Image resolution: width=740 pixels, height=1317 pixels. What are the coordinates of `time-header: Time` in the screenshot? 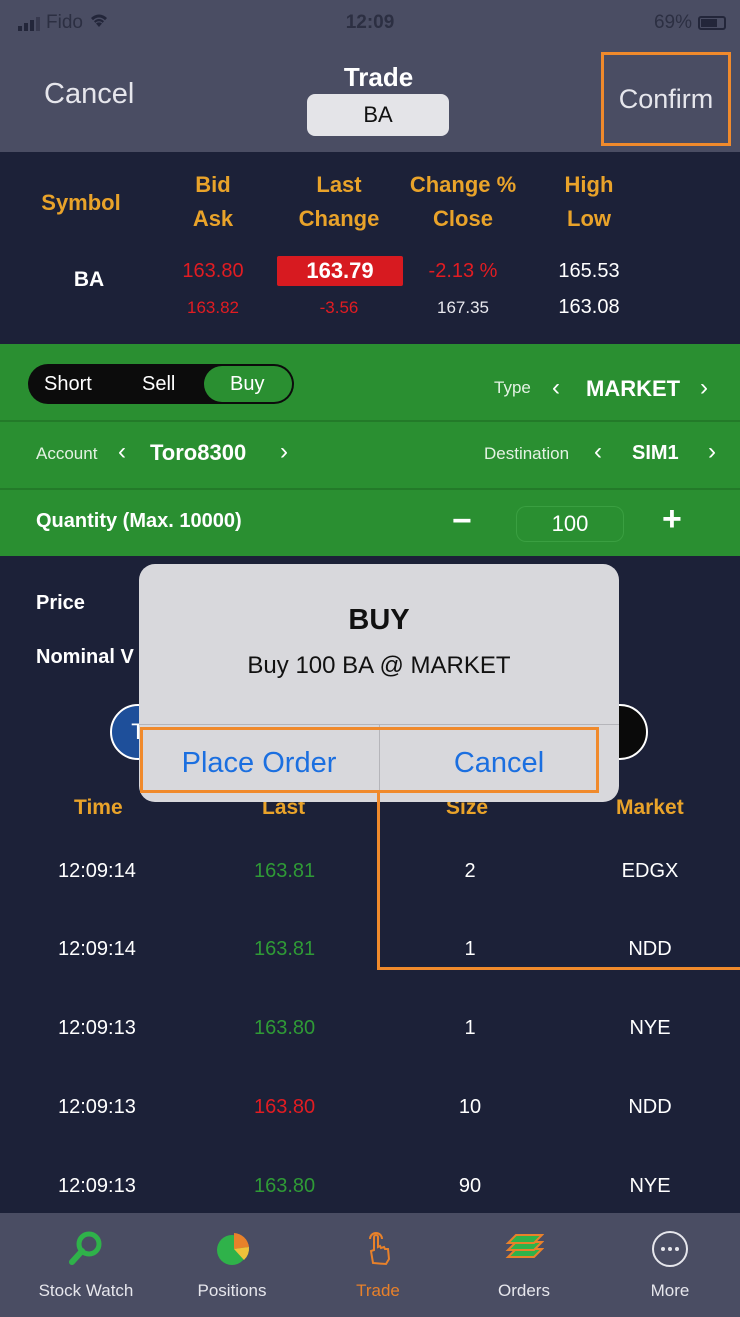 It's located at (98, 807).